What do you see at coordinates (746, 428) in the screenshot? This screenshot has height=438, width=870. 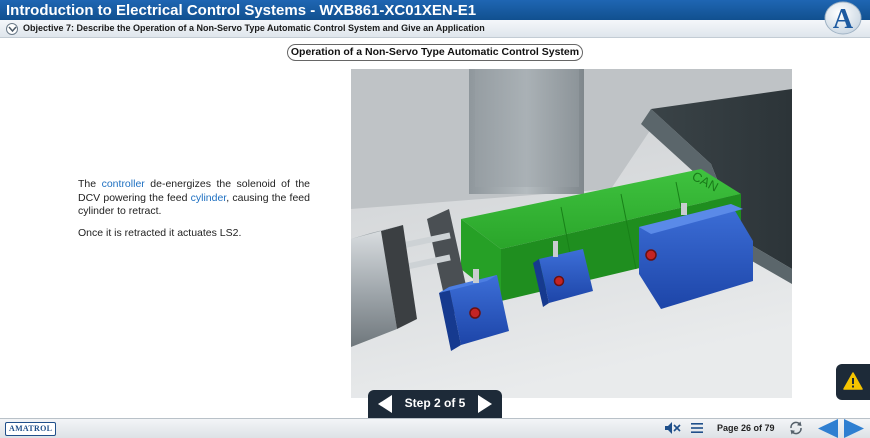 I see `page-indicator: Page 26 of 79` at bounding box center [746, 428].